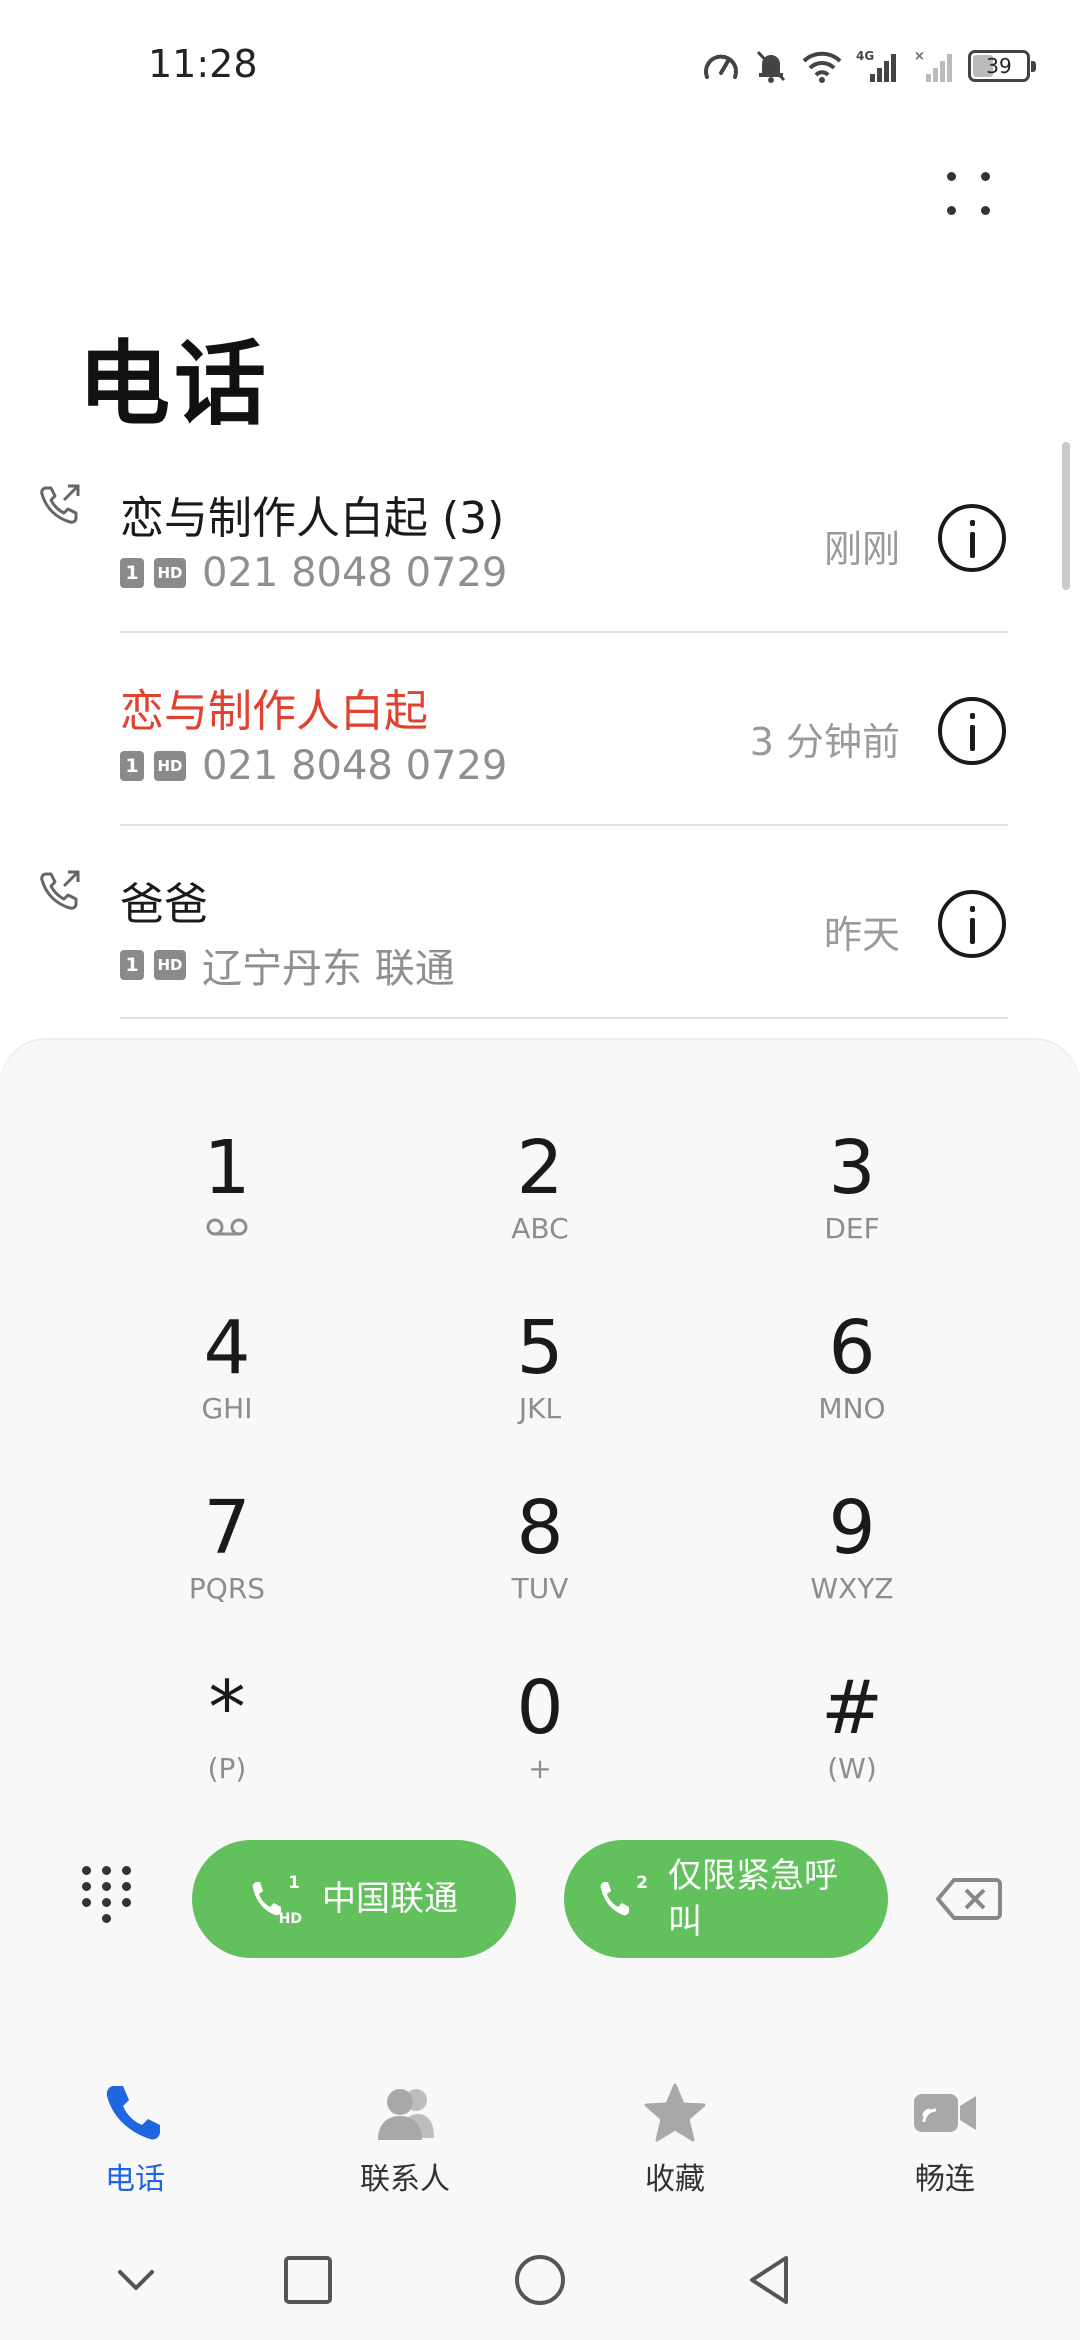 This screenshot has height=2340, width=1080. What do you see at coordinates (564, 1018) in the screenshot?
I see `divider` at bounding box center [564, 1018].